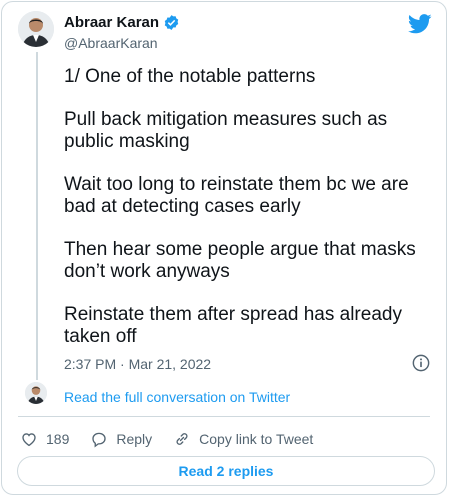  What do you see at coordinates (224, 416) in the screenshot?
I see `divider` at bounding box center [224, 416].